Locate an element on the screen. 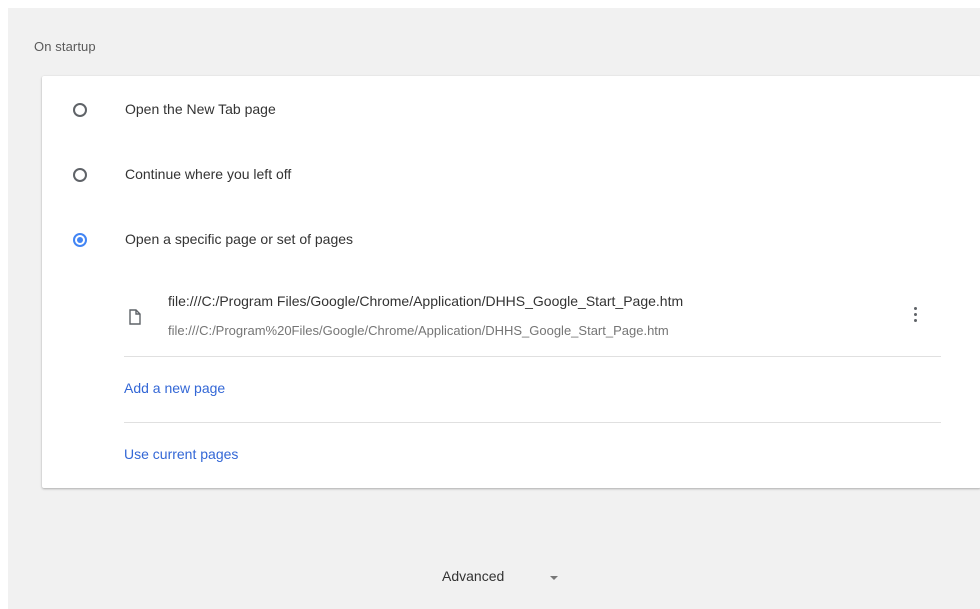 Image resolution: width=980 pixels, height=609 pixels. radio-open-specific: Open a specific page or set of pages is located at coordinates (511, 240).